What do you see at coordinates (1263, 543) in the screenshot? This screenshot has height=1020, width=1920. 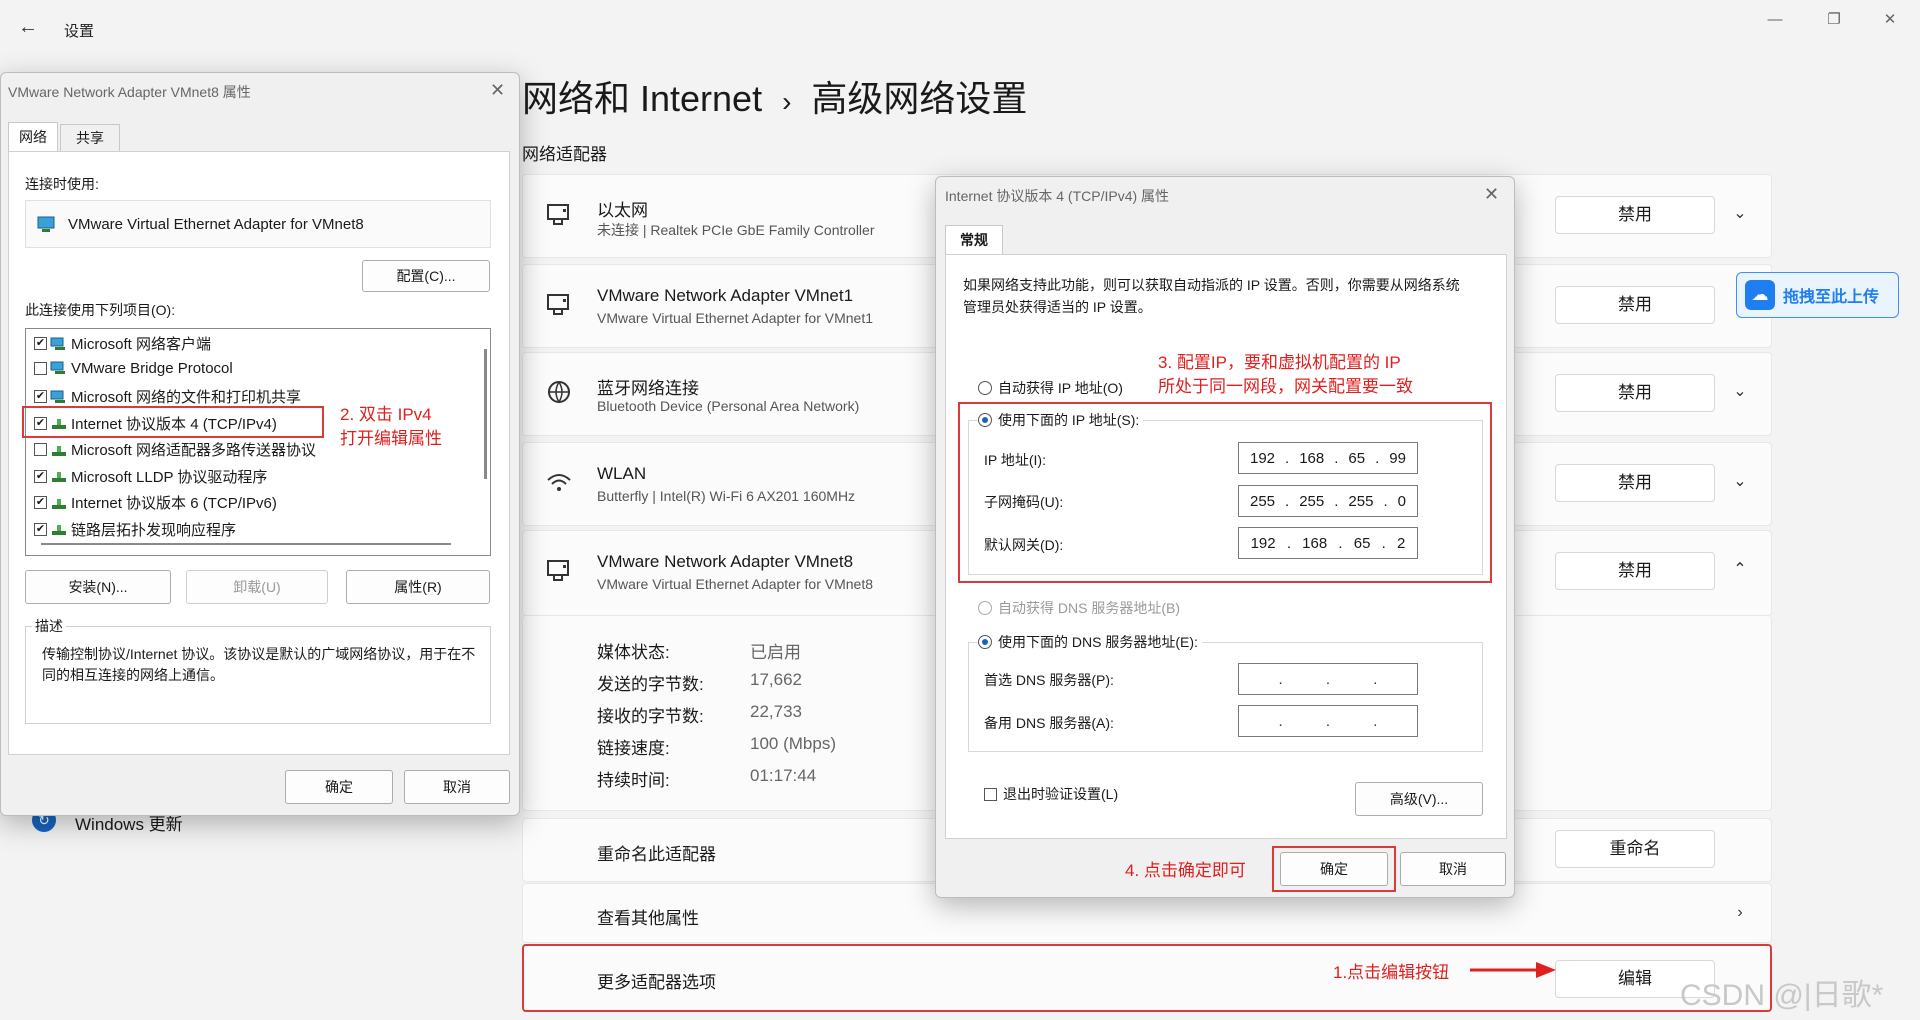 I see `gateway-octet: 192` at bounding box center [1263, 543].